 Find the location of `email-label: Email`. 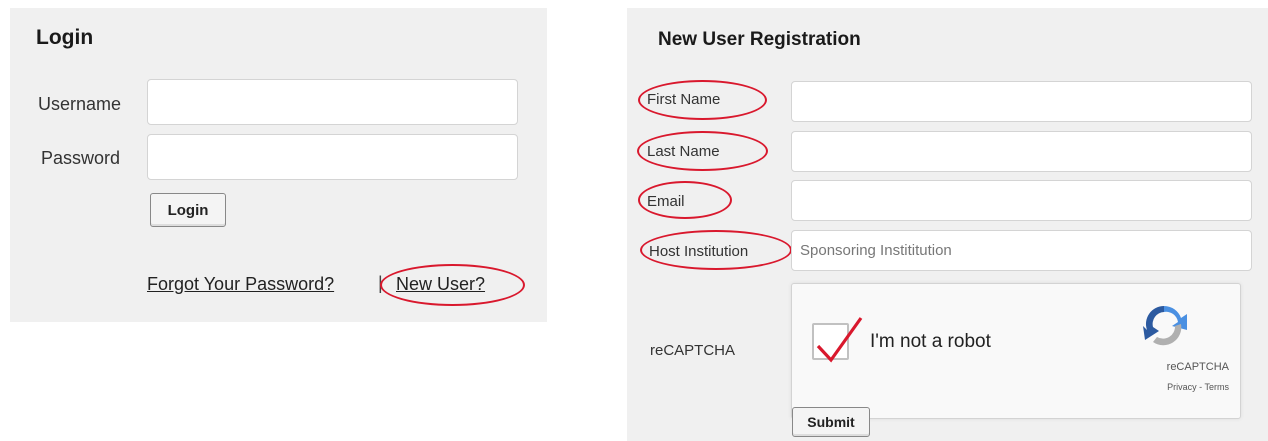

email-label: Email is located at coordinates (666, 201).